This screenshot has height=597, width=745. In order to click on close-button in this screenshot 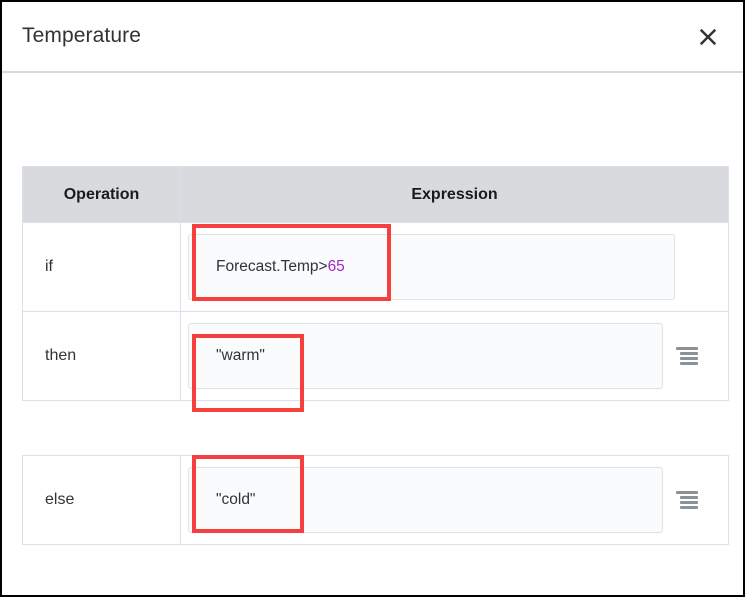, I will do `click(708, 37)`.